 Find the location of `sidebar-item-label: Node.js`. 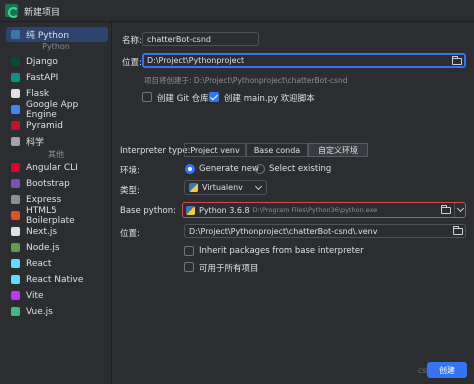

sidebar-item-label: Node.js is located at coordinates (43, 247).